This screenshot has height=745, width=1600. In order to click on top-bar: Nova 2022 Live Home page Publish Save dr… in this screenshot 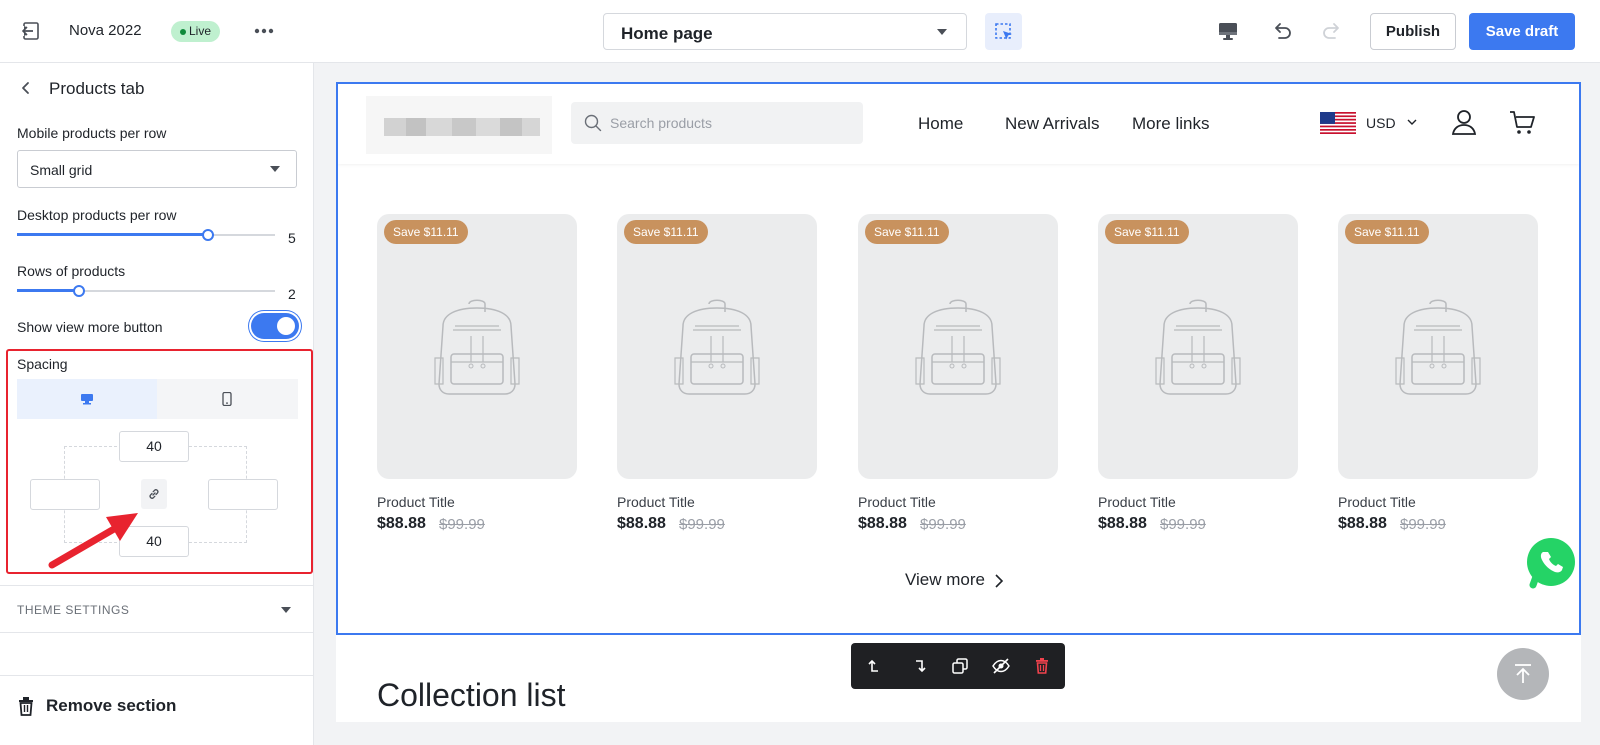, I will do `click(800, 31)`.